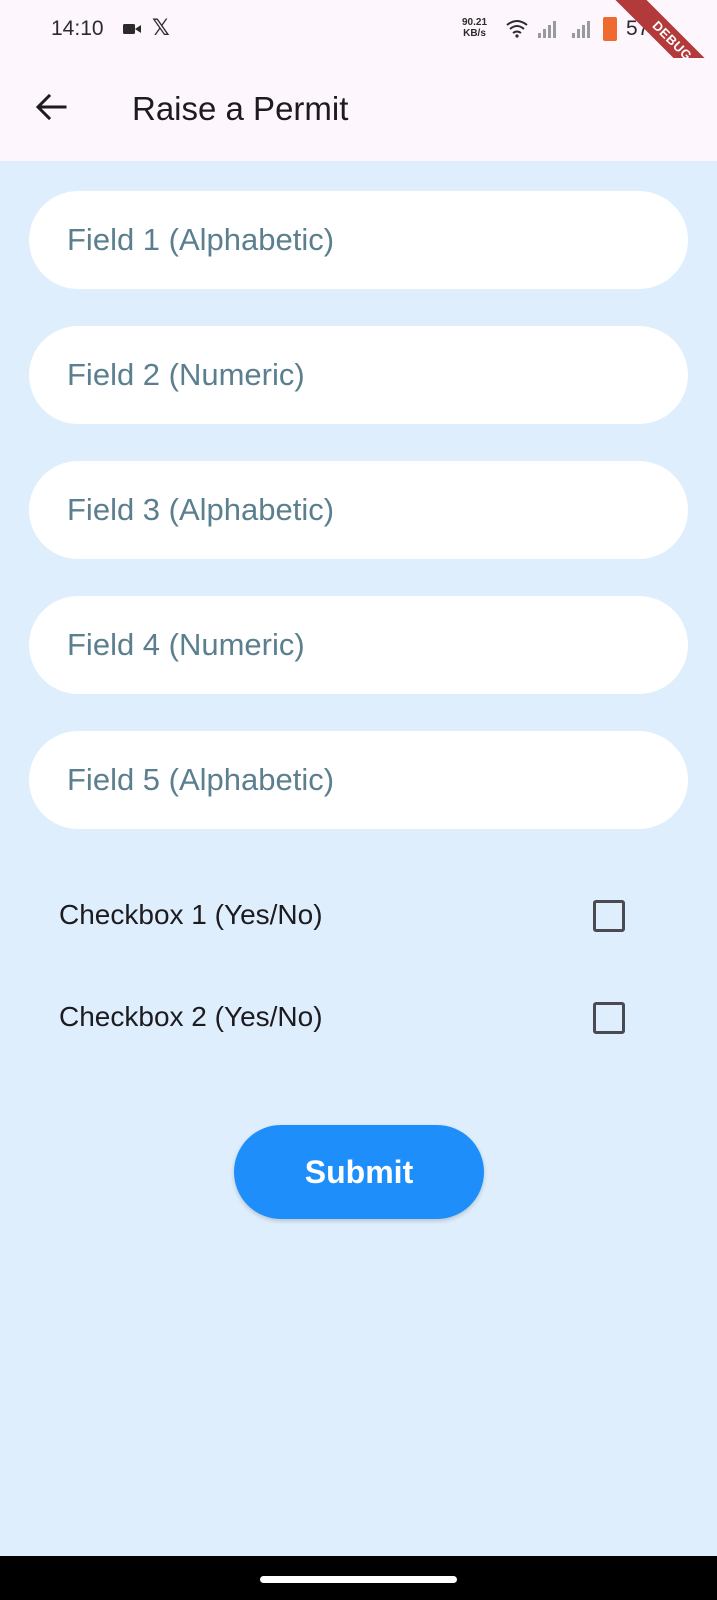 The width and height of the screenshot is (717, 1600). Describe the element at coordinates (359, 1172) in the screenshot. I see `submit-button: Submit` at that location.